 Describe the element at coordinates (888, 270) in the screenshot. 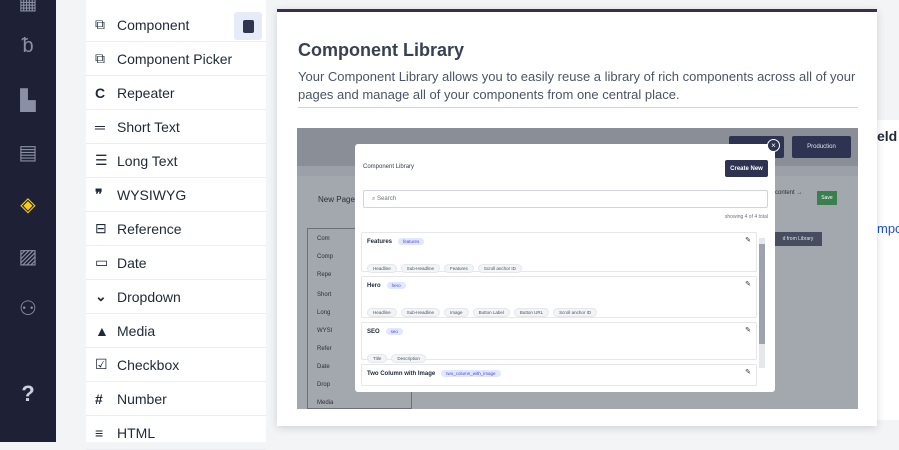

I see `behind-panel: eld mpc` at that location.